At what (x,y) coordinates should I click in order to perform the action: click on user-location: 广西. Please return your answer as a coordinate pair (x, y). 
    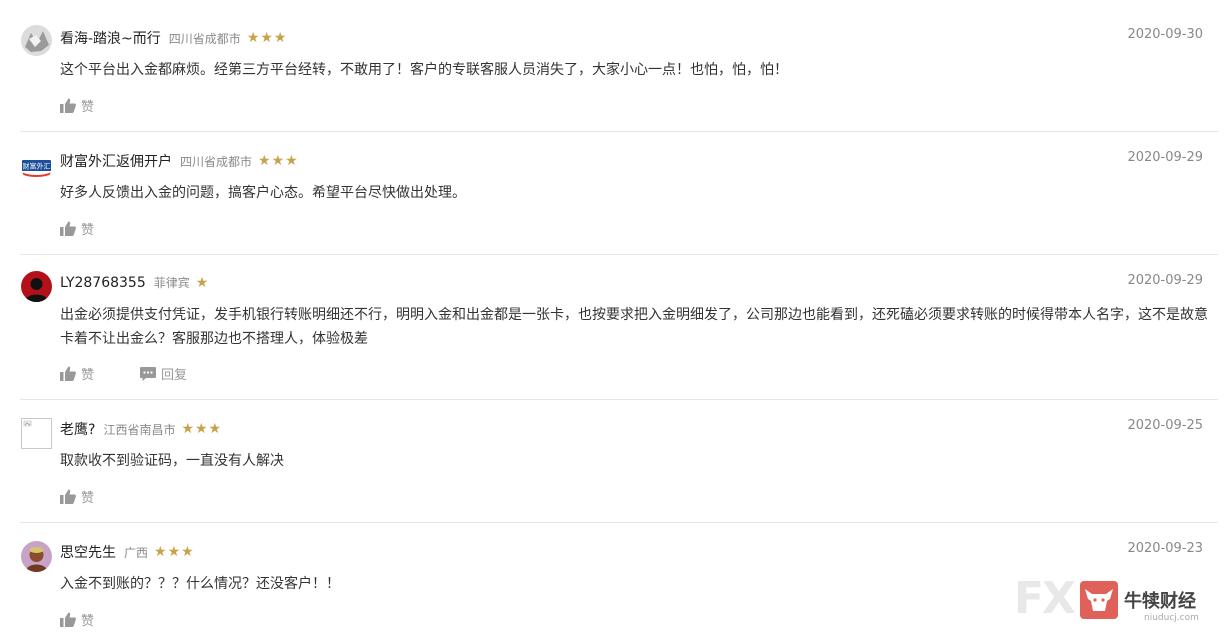
    Looking at the image, I should click on (136, 552).